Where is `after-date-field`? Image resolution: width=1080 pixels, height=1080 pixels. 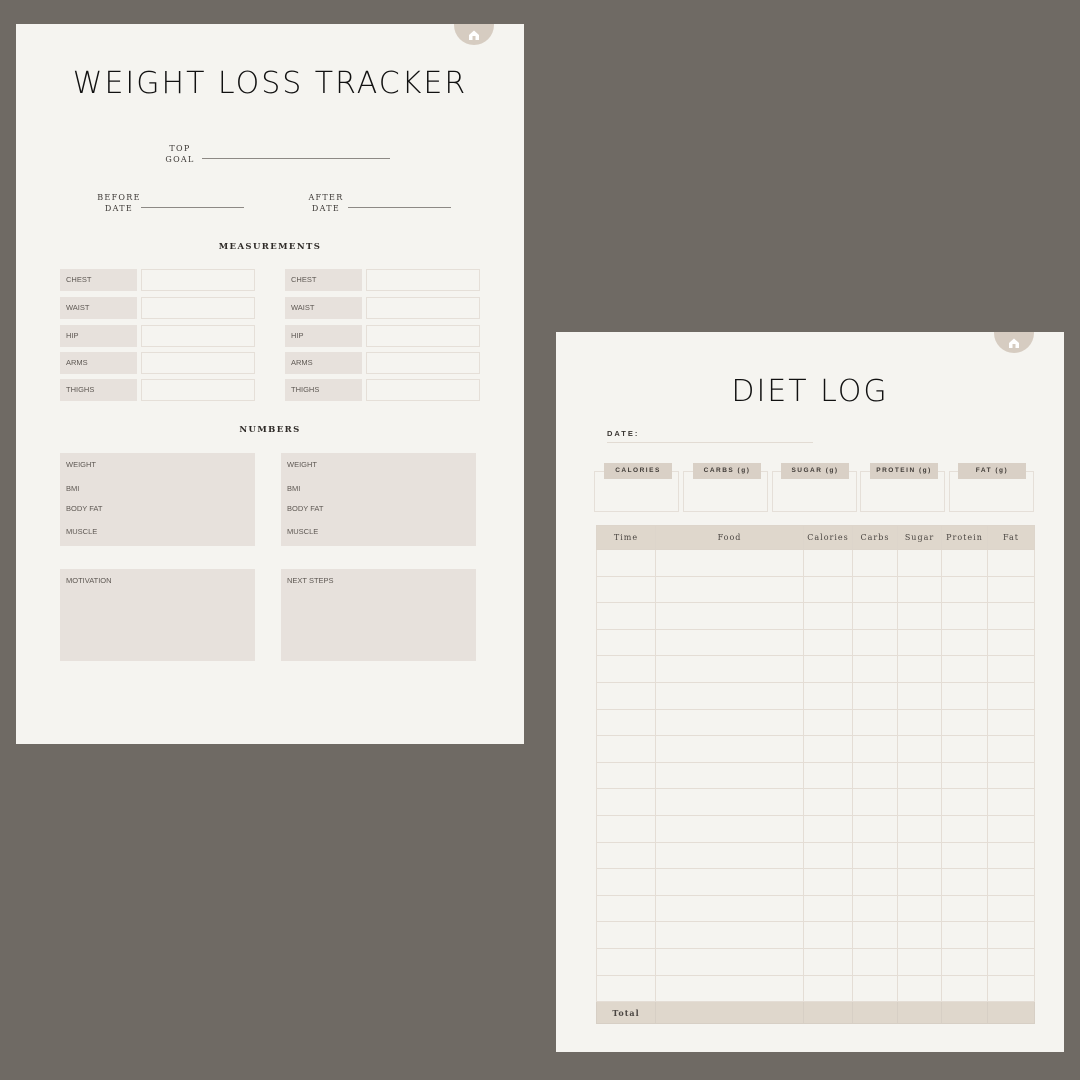
after-date-field is located at coordinates (399, 207).